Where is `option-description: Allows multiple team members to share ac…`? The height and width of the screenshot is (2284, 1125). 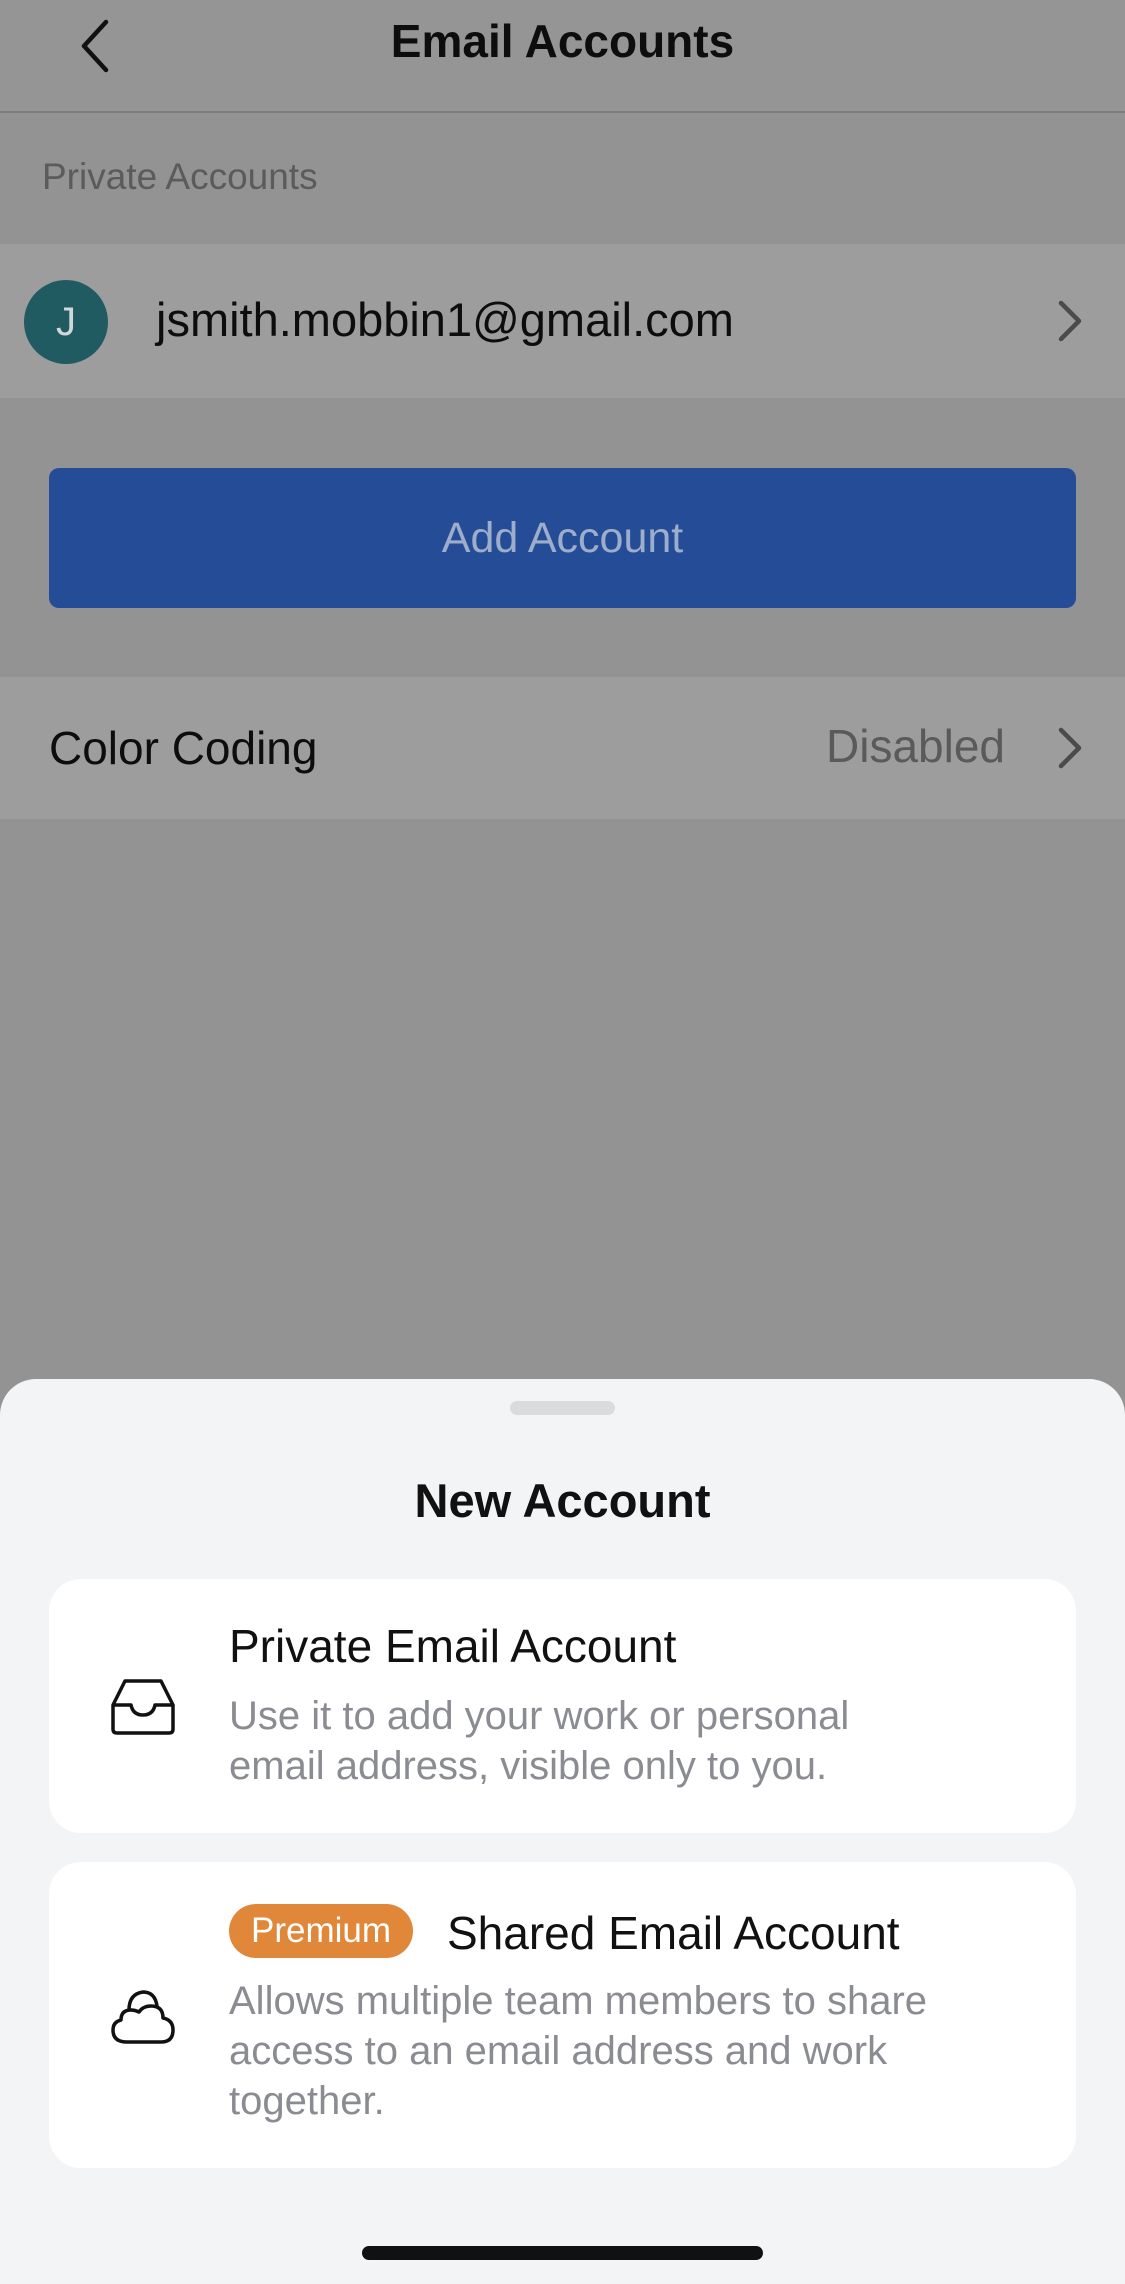
option-description: Allows multiple team members to share ac… is located at coordinates (578, 2051).